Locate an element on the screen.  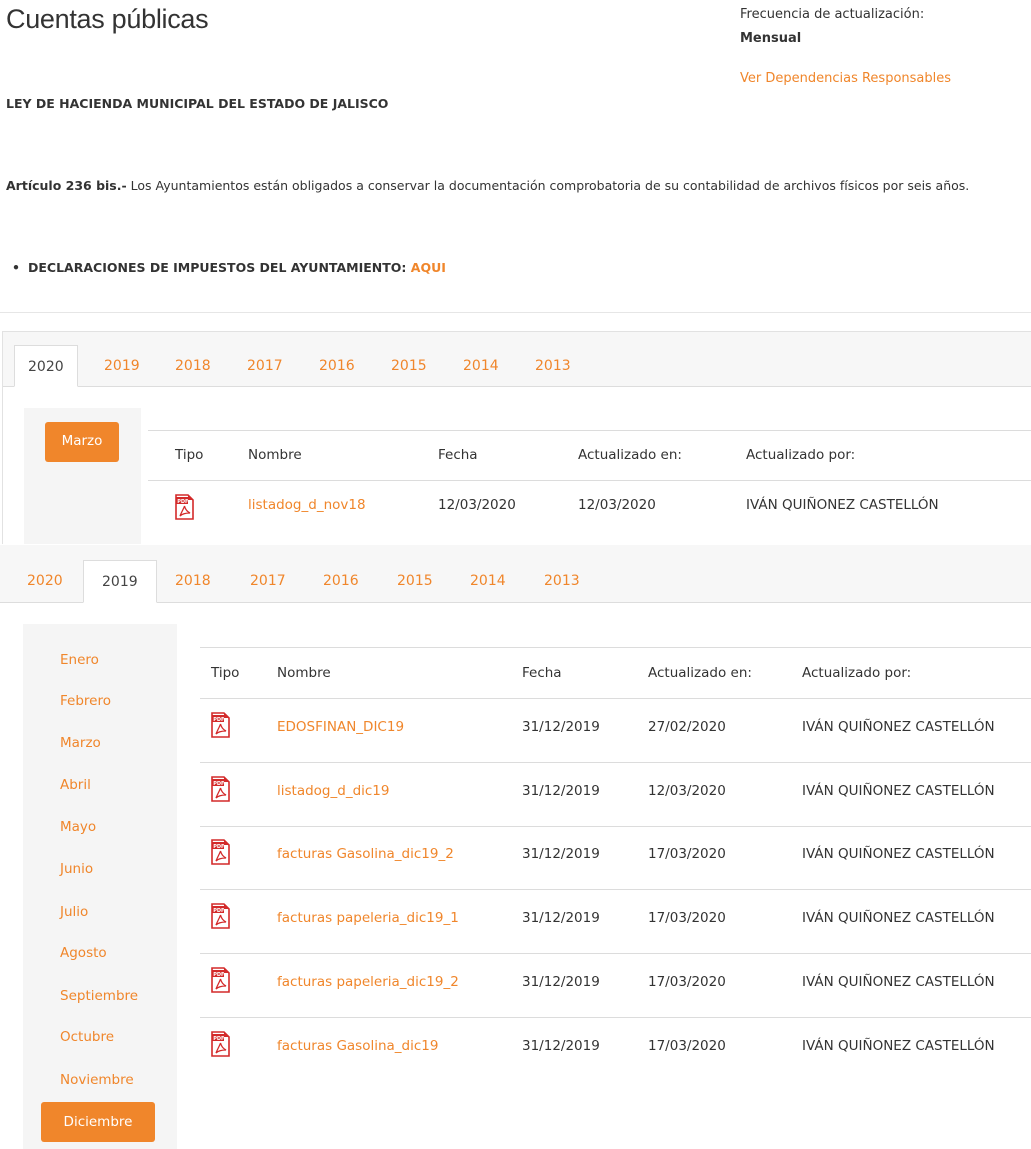
month-enero: Enero is located at coordinates (79, 660).